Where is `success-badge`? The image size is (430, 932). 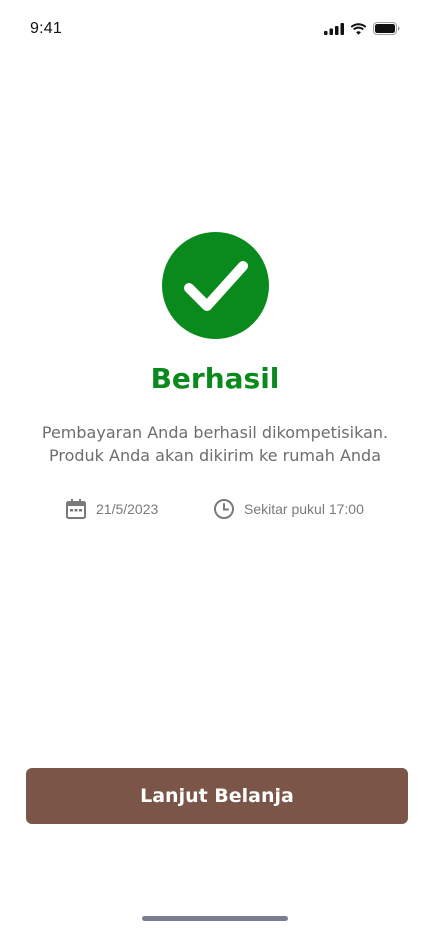
success-badge is located at coordinates (215, 285).